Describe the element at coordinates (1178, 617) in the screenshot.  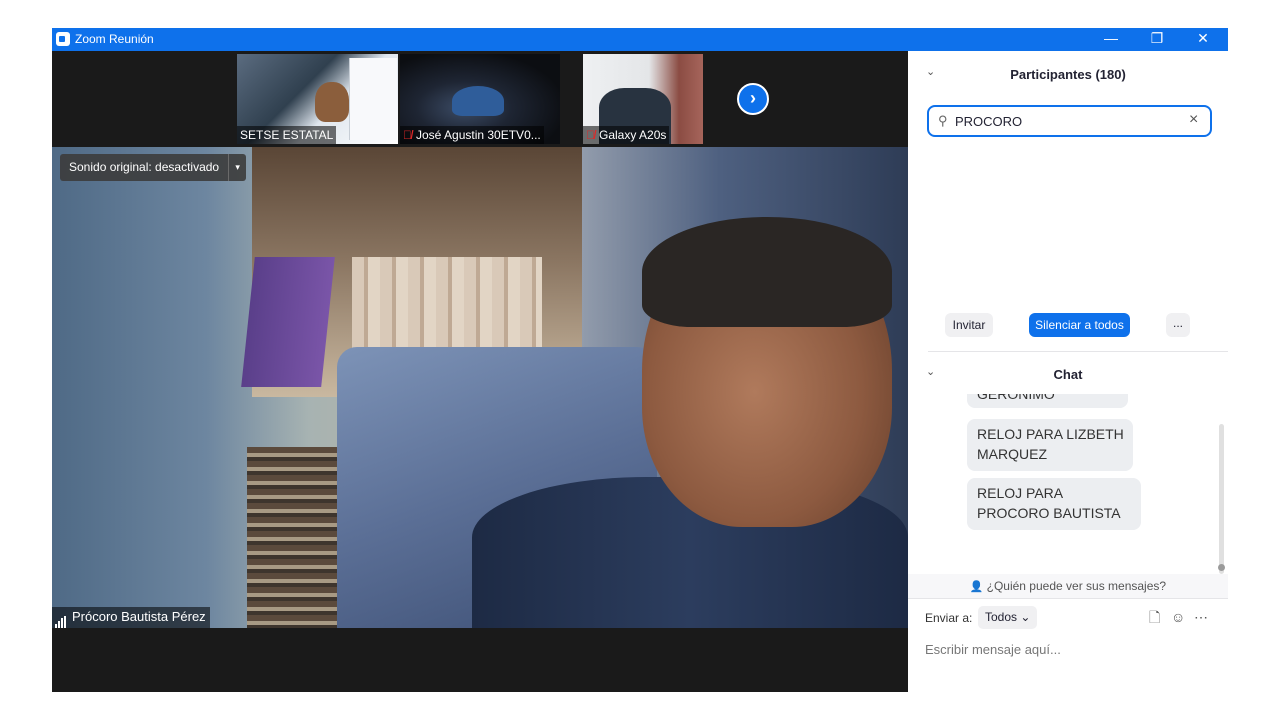
I see `emoji-icon: ☺` at that location.